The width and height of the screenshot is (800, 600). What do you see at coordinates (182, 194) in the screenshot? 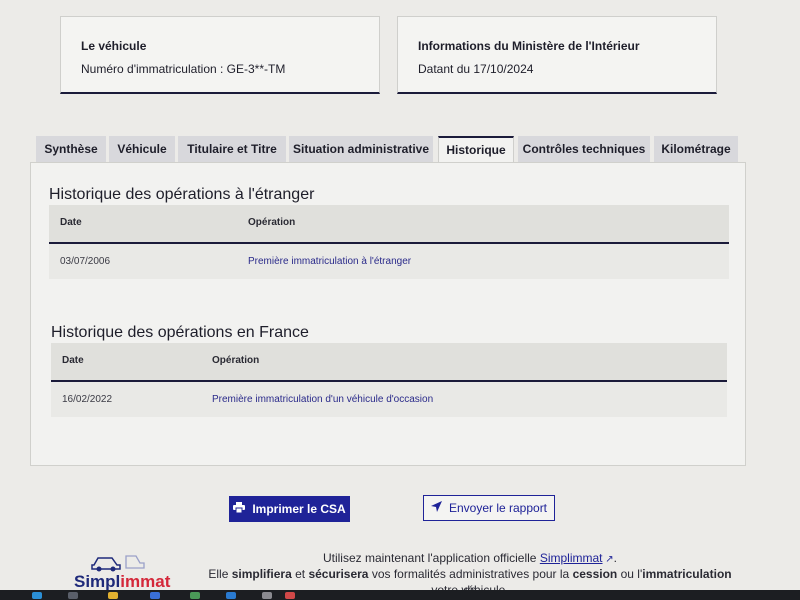
I see `history-abroad-heading: Historique des opérations à l'étranger` at bounding box center [182, 194].